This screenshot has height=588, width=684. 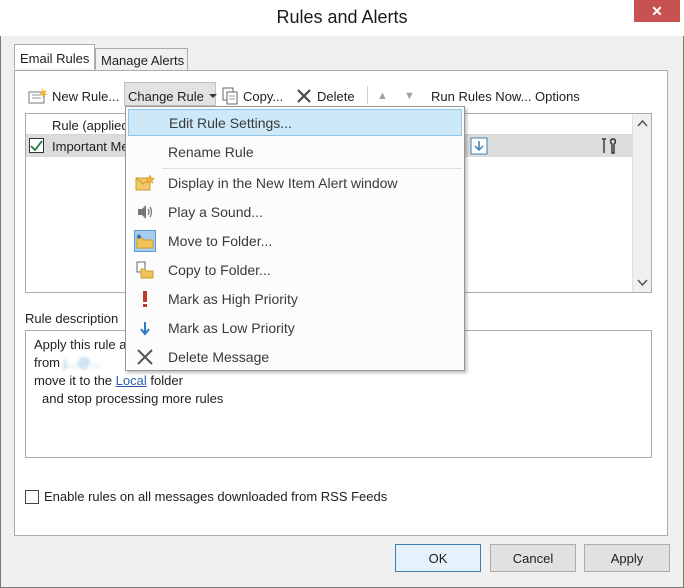 I want to click on menu-item-rename-rule: Rename Rule, so click(x=295, y=151).